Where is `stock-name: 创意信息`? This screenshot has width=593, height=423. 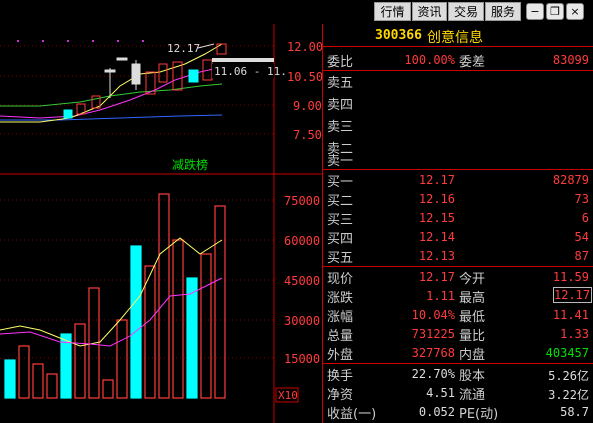 stock-name: 创意信息 is located at coordinates (455, 38).